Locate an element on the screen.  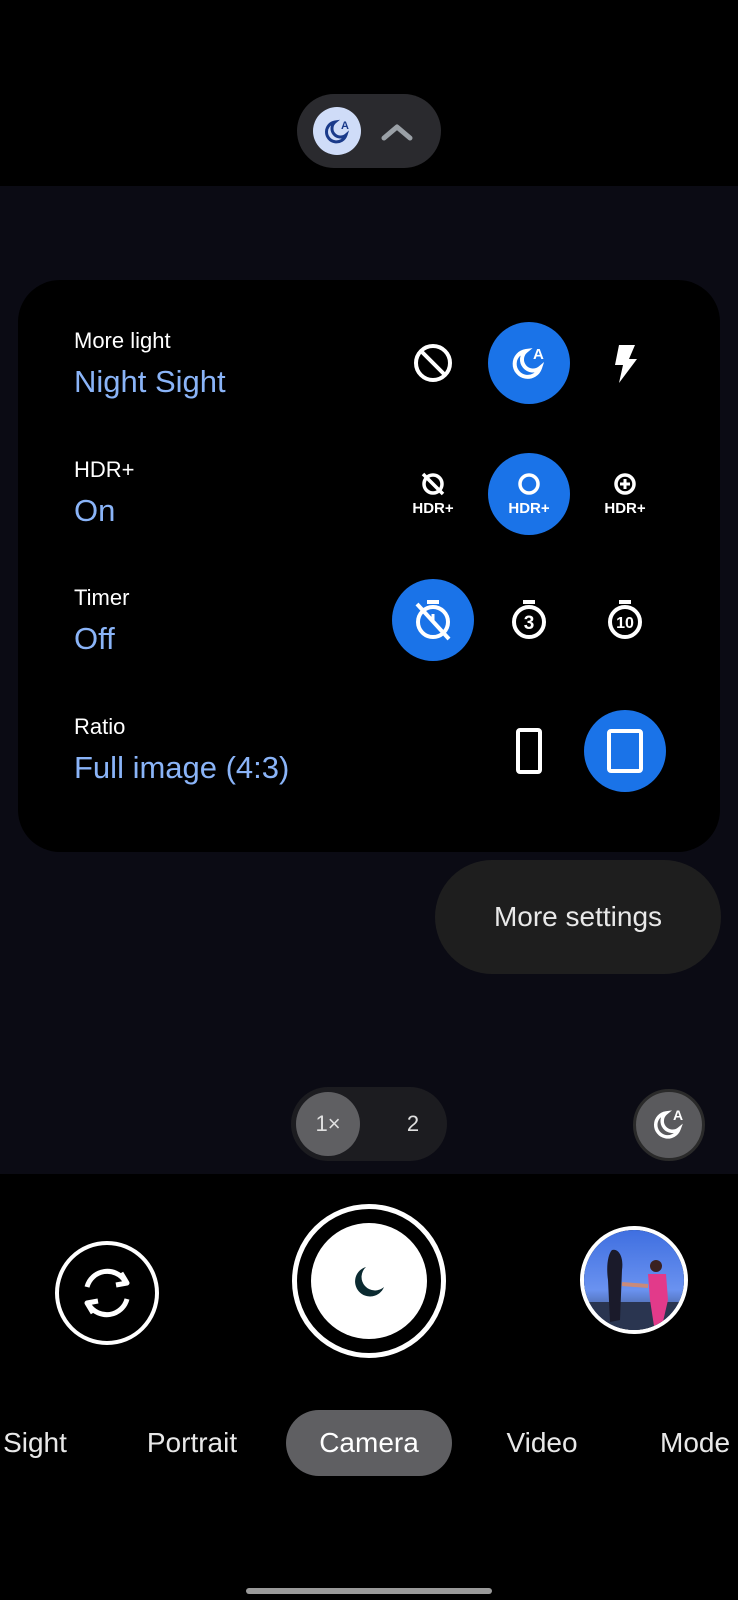
setting-label: Ratio is located at coordinates (100, 726).